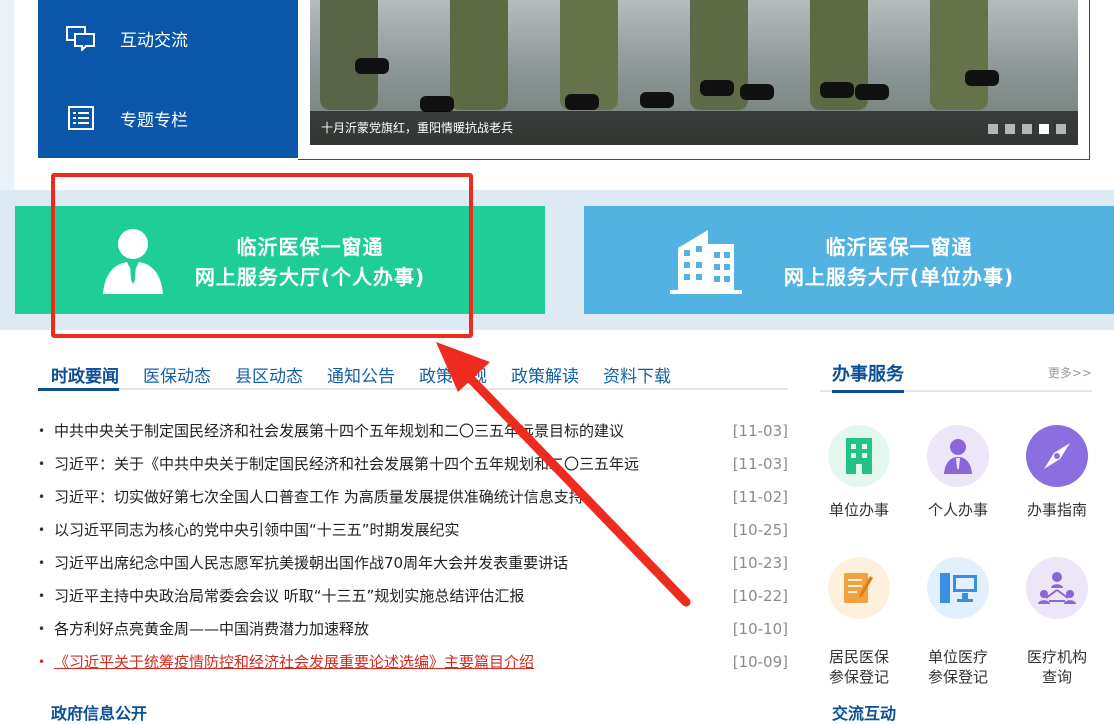  Describe the element at coordinates (957, 510) in the screenshot. I see `service-label: 个人办事` at that location.